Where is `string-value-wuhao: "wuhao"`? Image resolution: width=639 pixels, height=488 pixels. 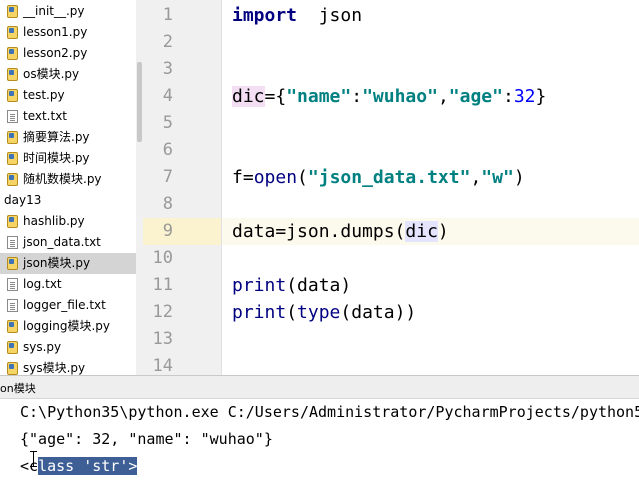
string-value-wuhao: "wuhao" is located at coordinates (400, 96).